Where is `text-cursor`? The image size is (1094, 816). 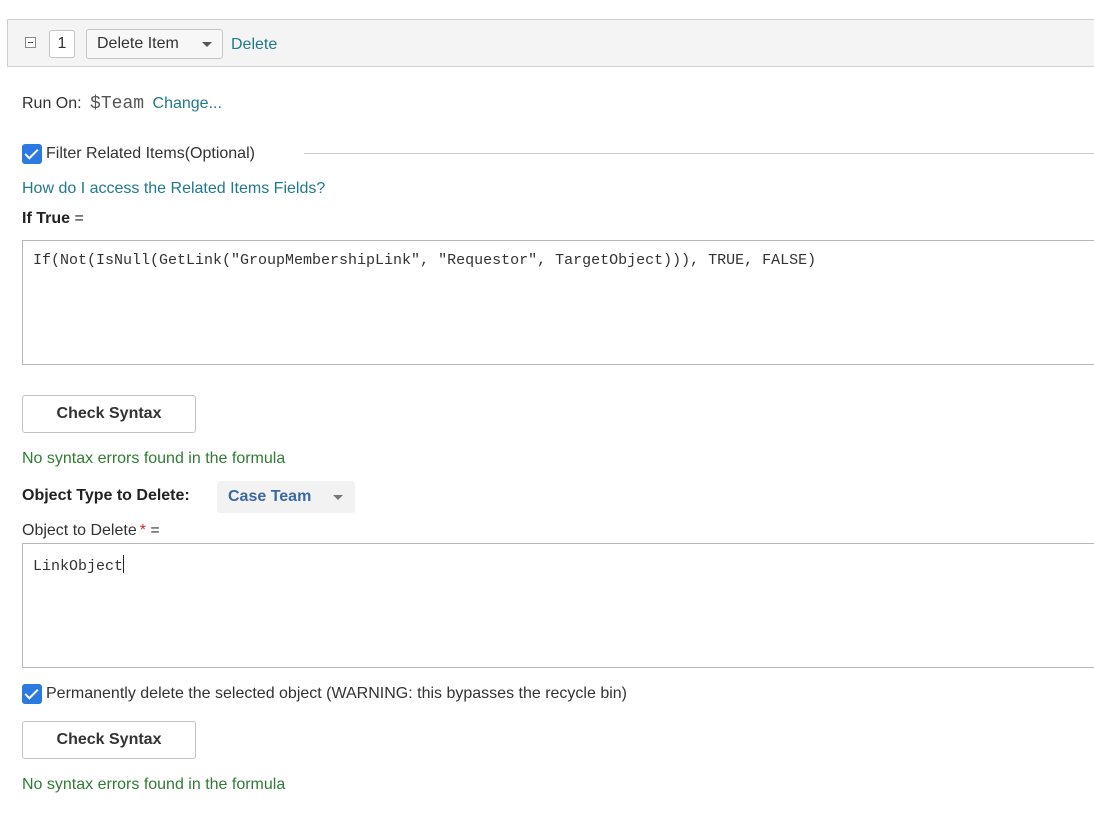
text-cursor is located at coordinates (124, 564).